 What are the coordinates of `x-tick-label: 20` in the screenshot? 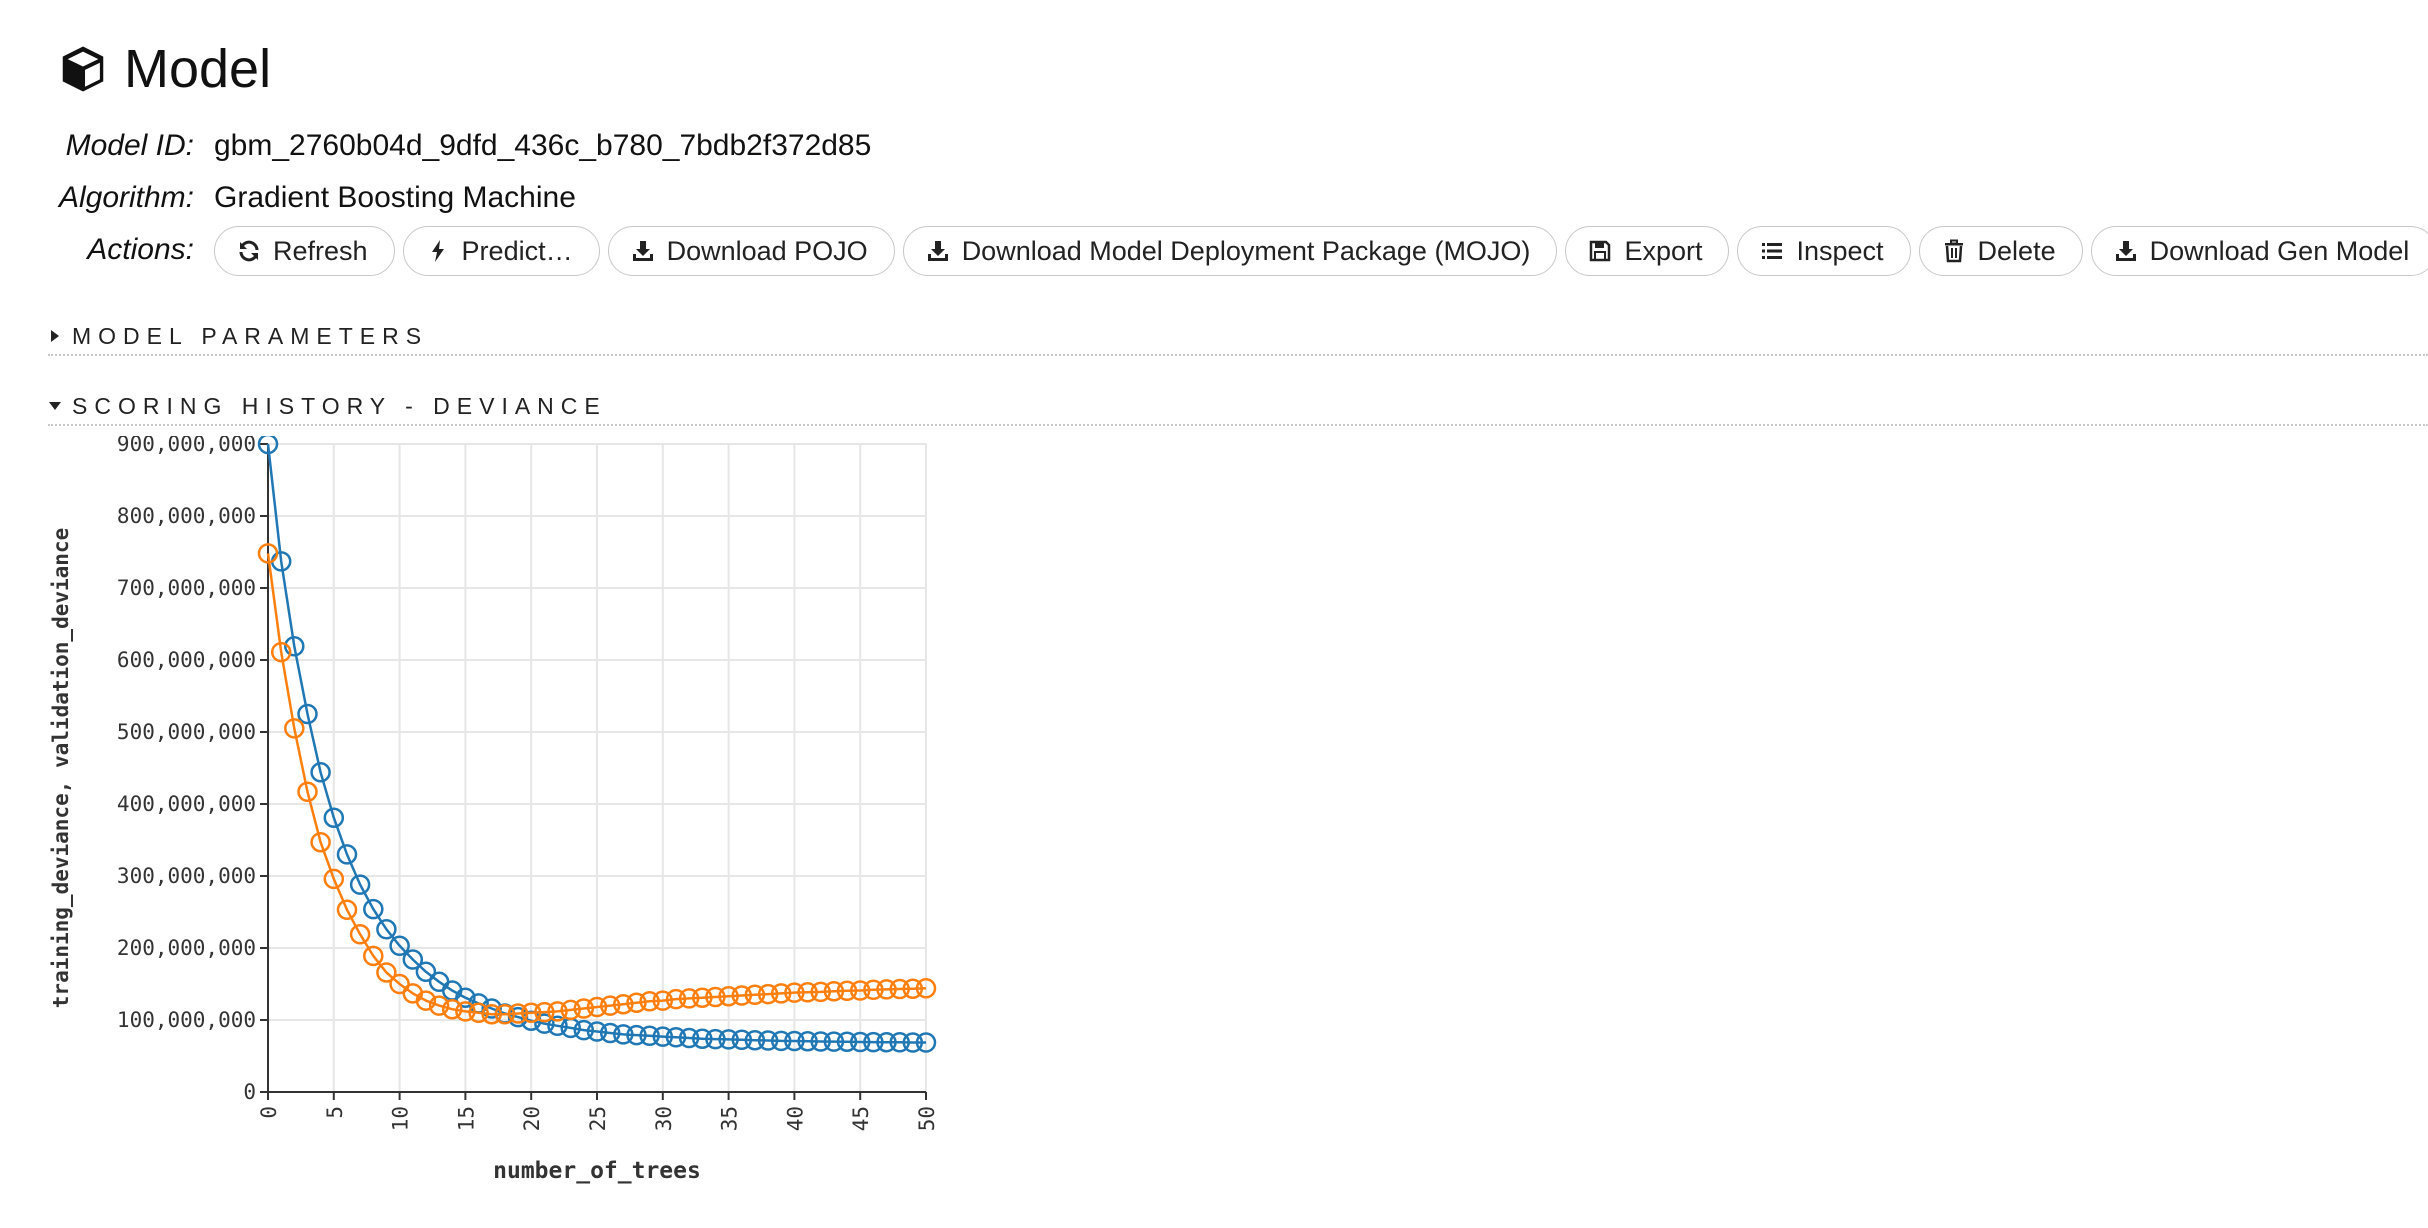 It's located at (532, 1118).